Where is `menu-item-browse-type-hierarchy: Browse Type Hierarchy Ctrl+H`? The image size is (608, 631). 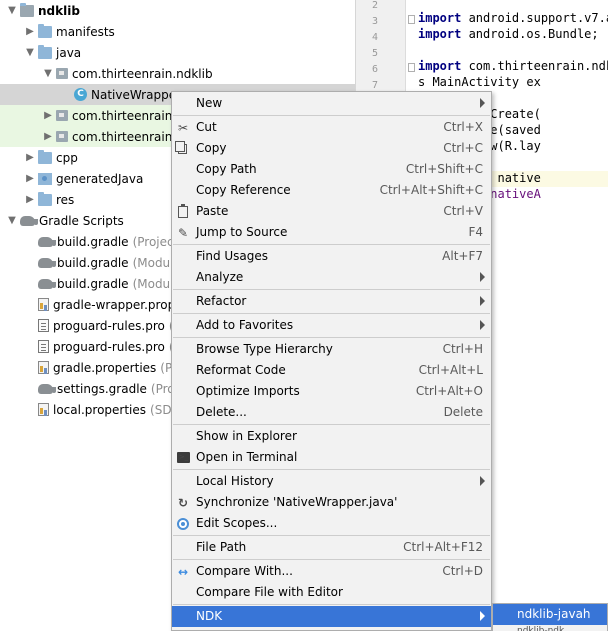 menu-item-browse-type-hierarchy: Browse Type Hierarchy Ctrl+H is located at coordinates (331, 349).